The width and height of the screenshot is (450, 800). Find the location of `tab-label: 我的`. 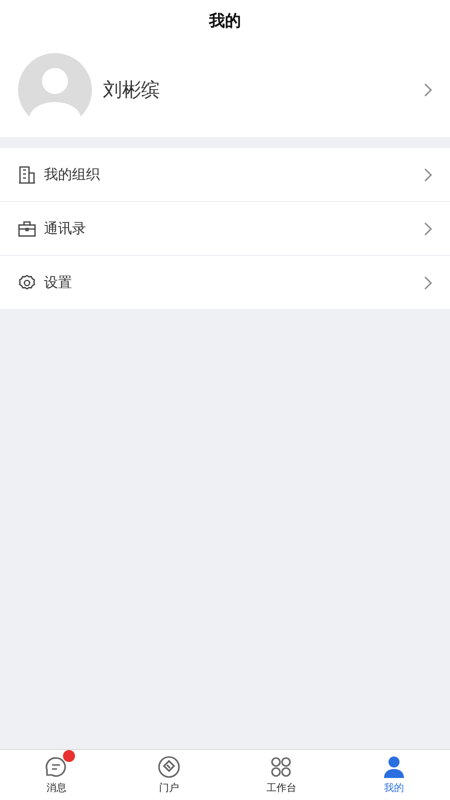

tab-label: 我的 is located at coordinates (394, 788).